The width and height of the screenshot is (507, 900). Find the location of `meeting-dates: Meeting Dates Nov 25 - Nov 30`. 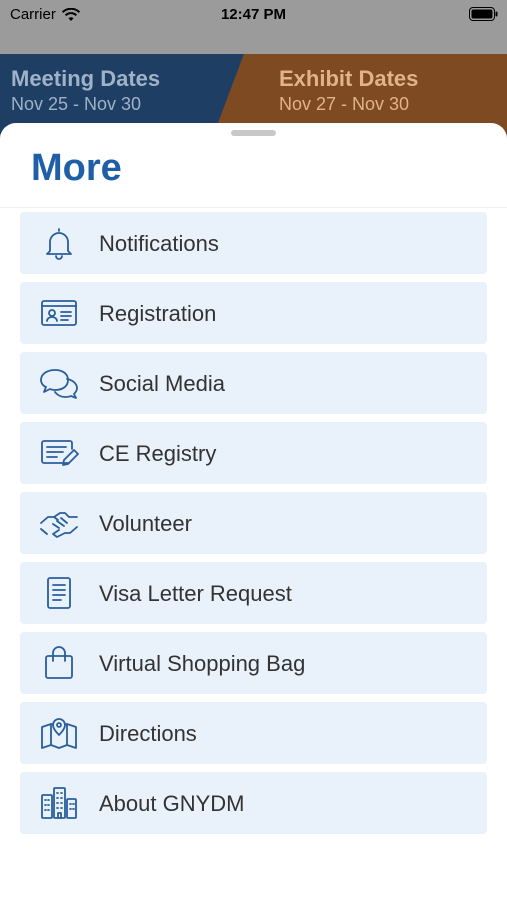

meeting-dates: Meeting Dates Nov 25 - Nov 30 is located at coordinates (85, 90).